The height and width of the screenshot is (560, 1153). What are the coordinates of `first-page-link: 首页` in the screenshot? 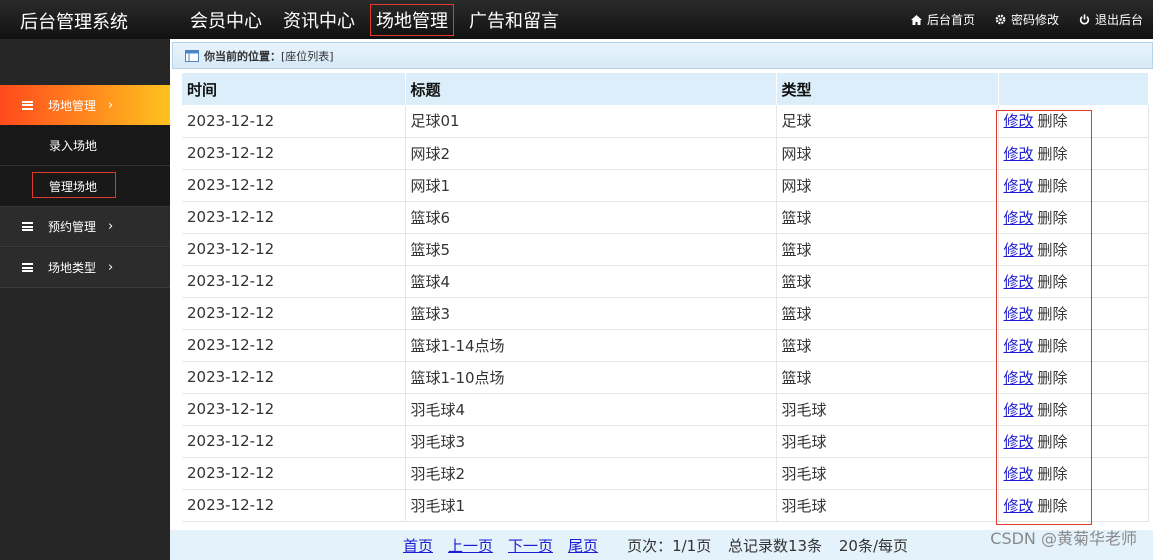 It's located at (418, 545).